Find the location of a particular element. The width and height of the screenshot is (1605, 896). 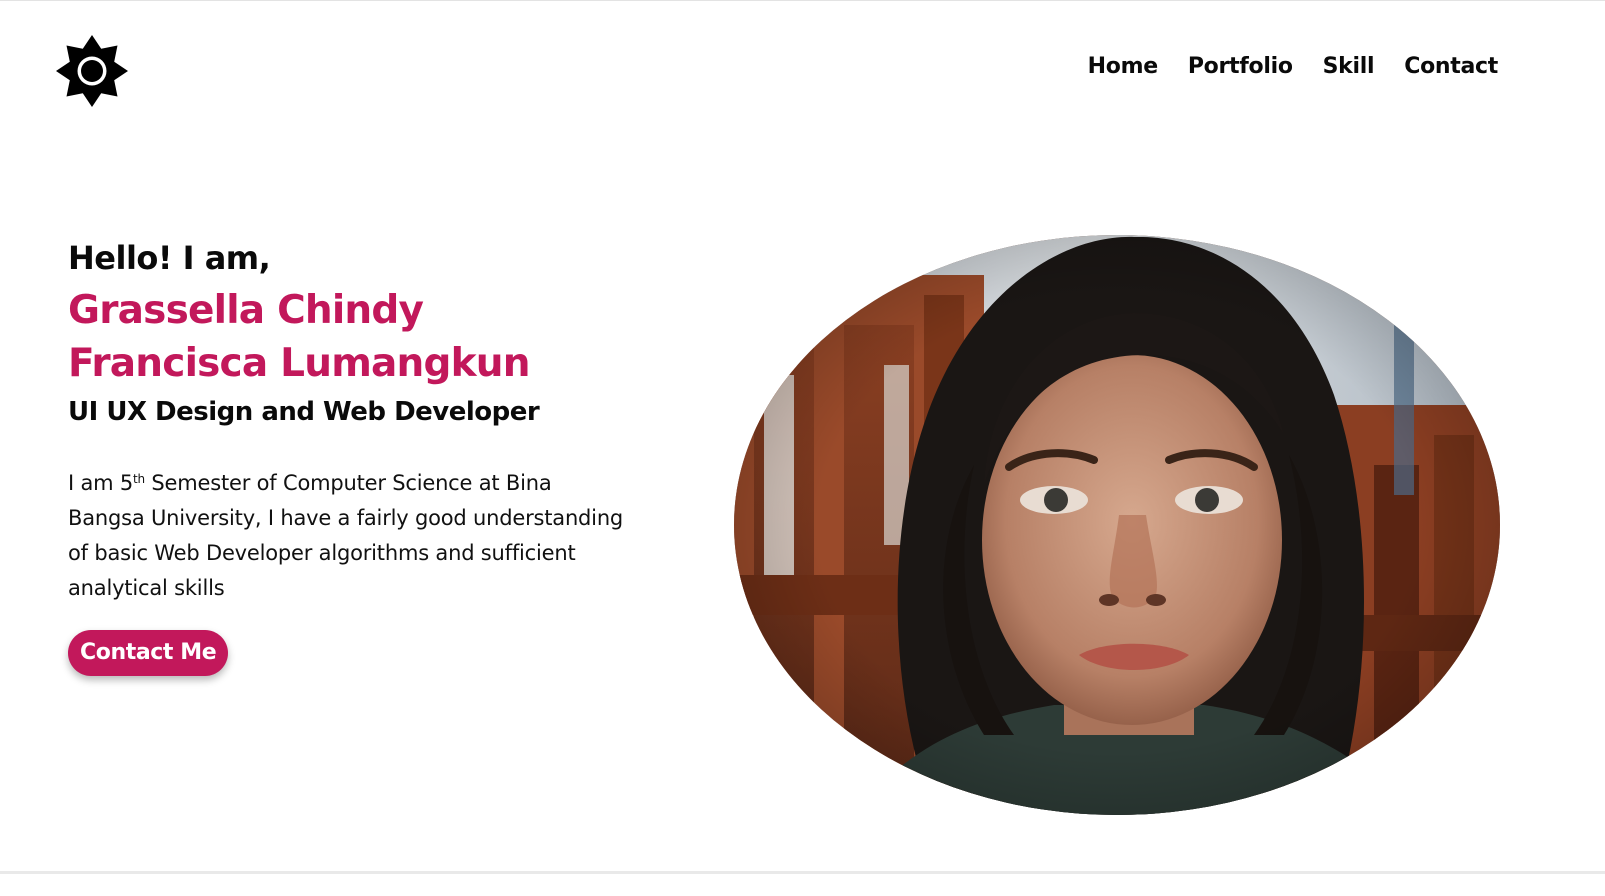

nav-portfolio: Portfolio is located at coordinates (1240, 66).